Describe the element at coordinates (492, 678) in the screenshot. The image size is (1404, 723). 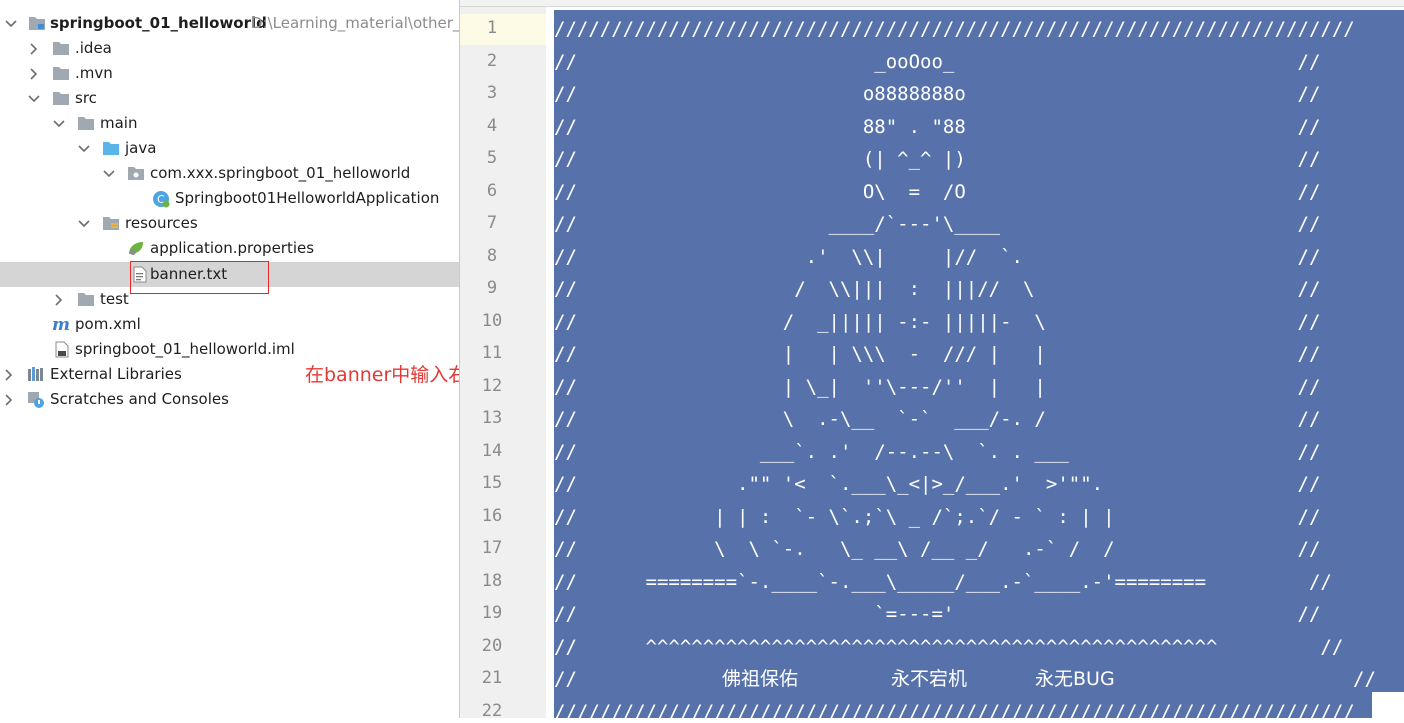
I see `line-number: 21` at that location.